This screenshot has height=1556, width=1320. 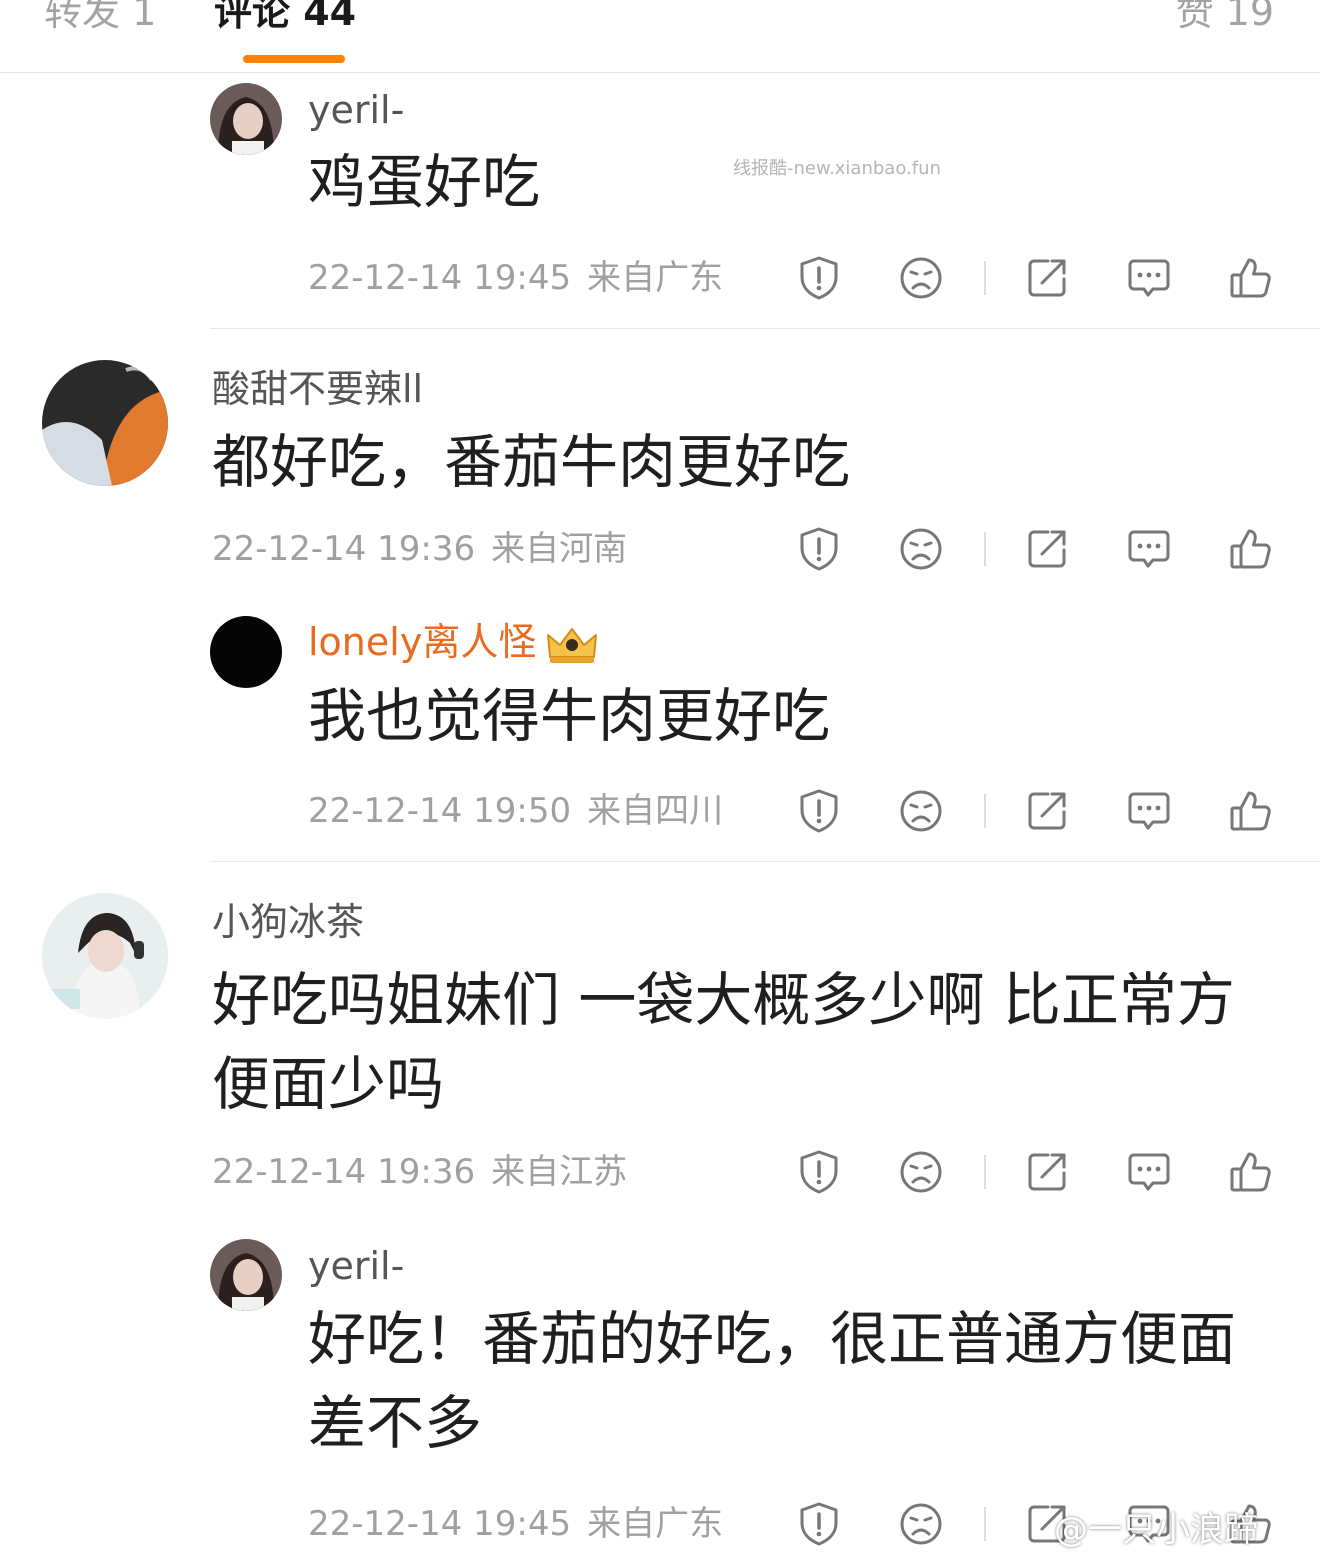 I want to click on comment-meta: 22-12-14 19:50 来自四川, so click(x=515, y=811).